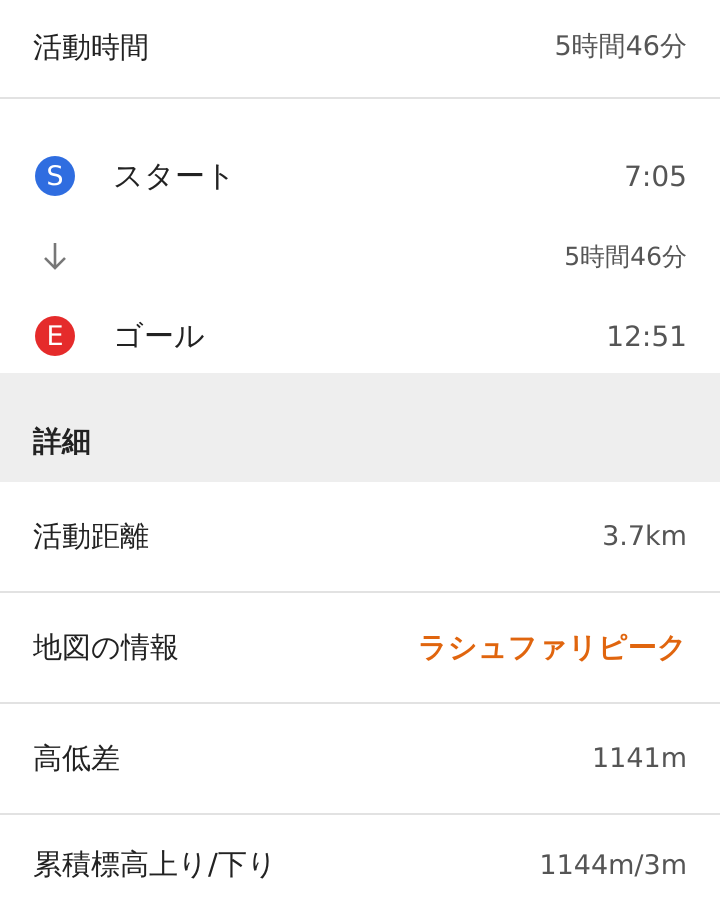 The height and width of the screenshot is (914, 720). Describe the element at coordinates (155, 864) in the screenshot. I see `row-label: 累積標高上り/下り` at that location.